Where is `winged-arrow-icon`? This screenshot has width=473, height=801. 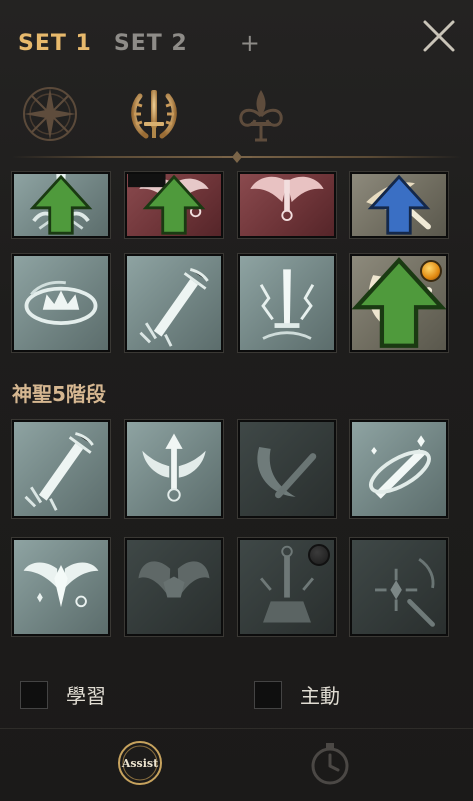
winged-arrow-icon is located at coordinates (174, 467).